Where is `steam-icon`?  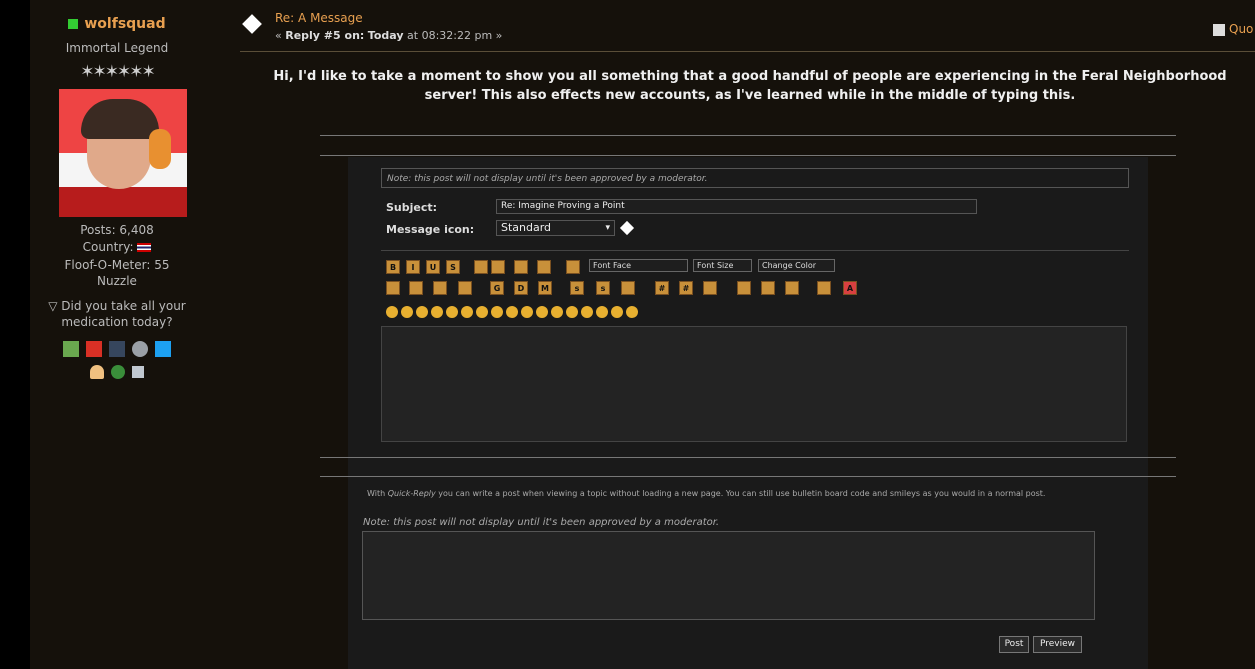 steam-icon is located at coordinates (140, 348).